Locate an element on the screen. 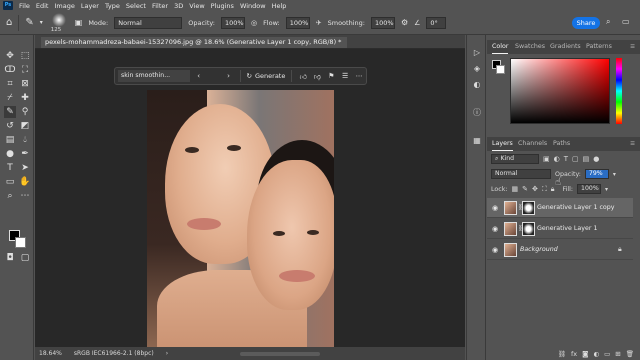 This screenshot has width=640, height=360. hue-slider is located at coordinates (619, 91).